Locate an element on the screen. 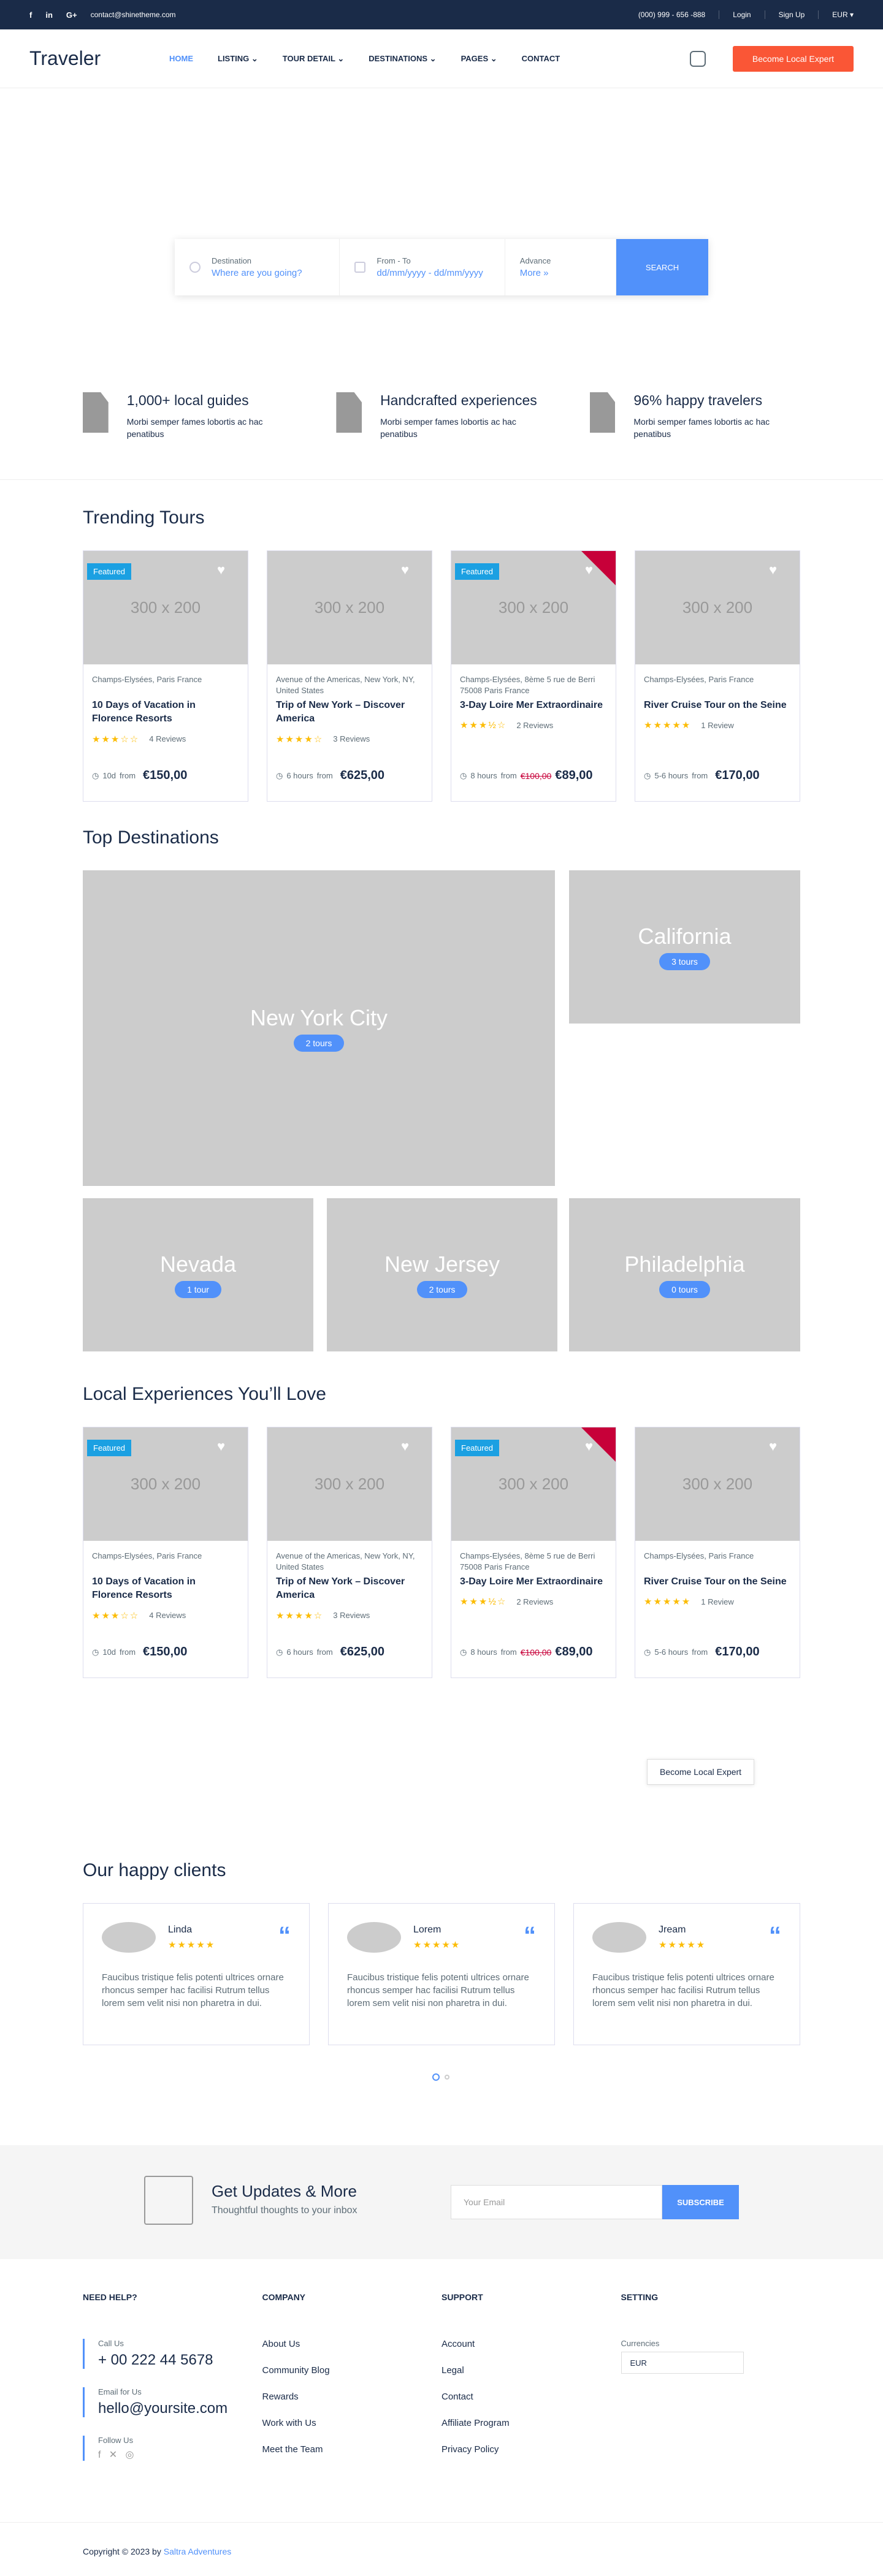  destination-card: New Jersey 2 tours is located at coordinates (442, 1274).